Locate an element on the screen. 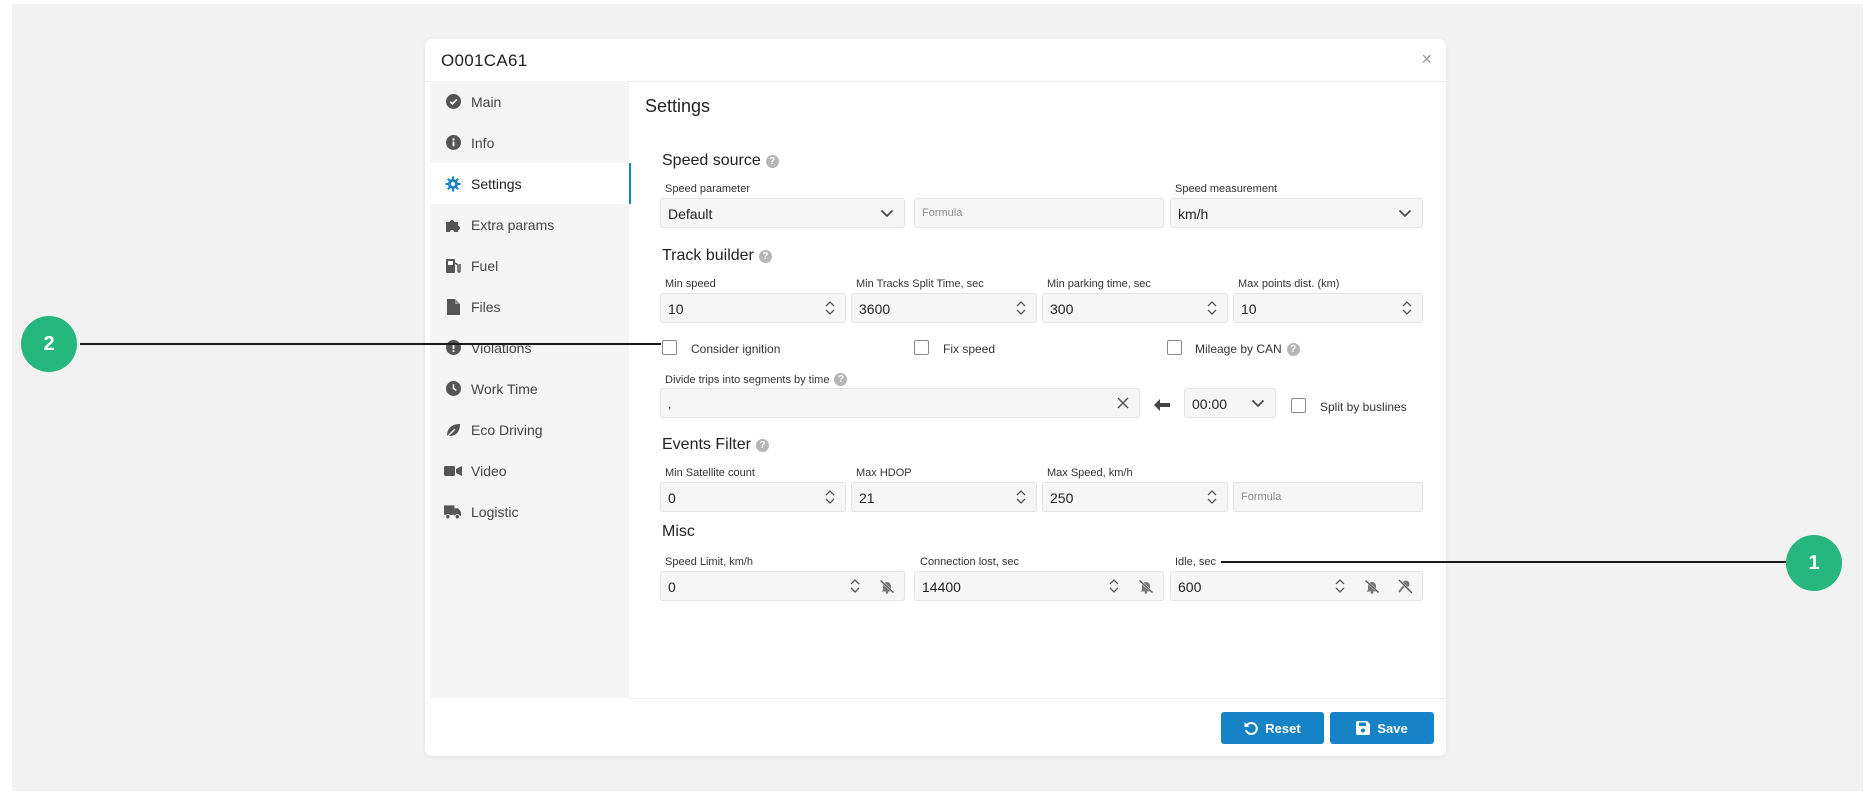 This screenshot has width=1867, height=795. select-value: km/h is located at coordinates (1193, 214).